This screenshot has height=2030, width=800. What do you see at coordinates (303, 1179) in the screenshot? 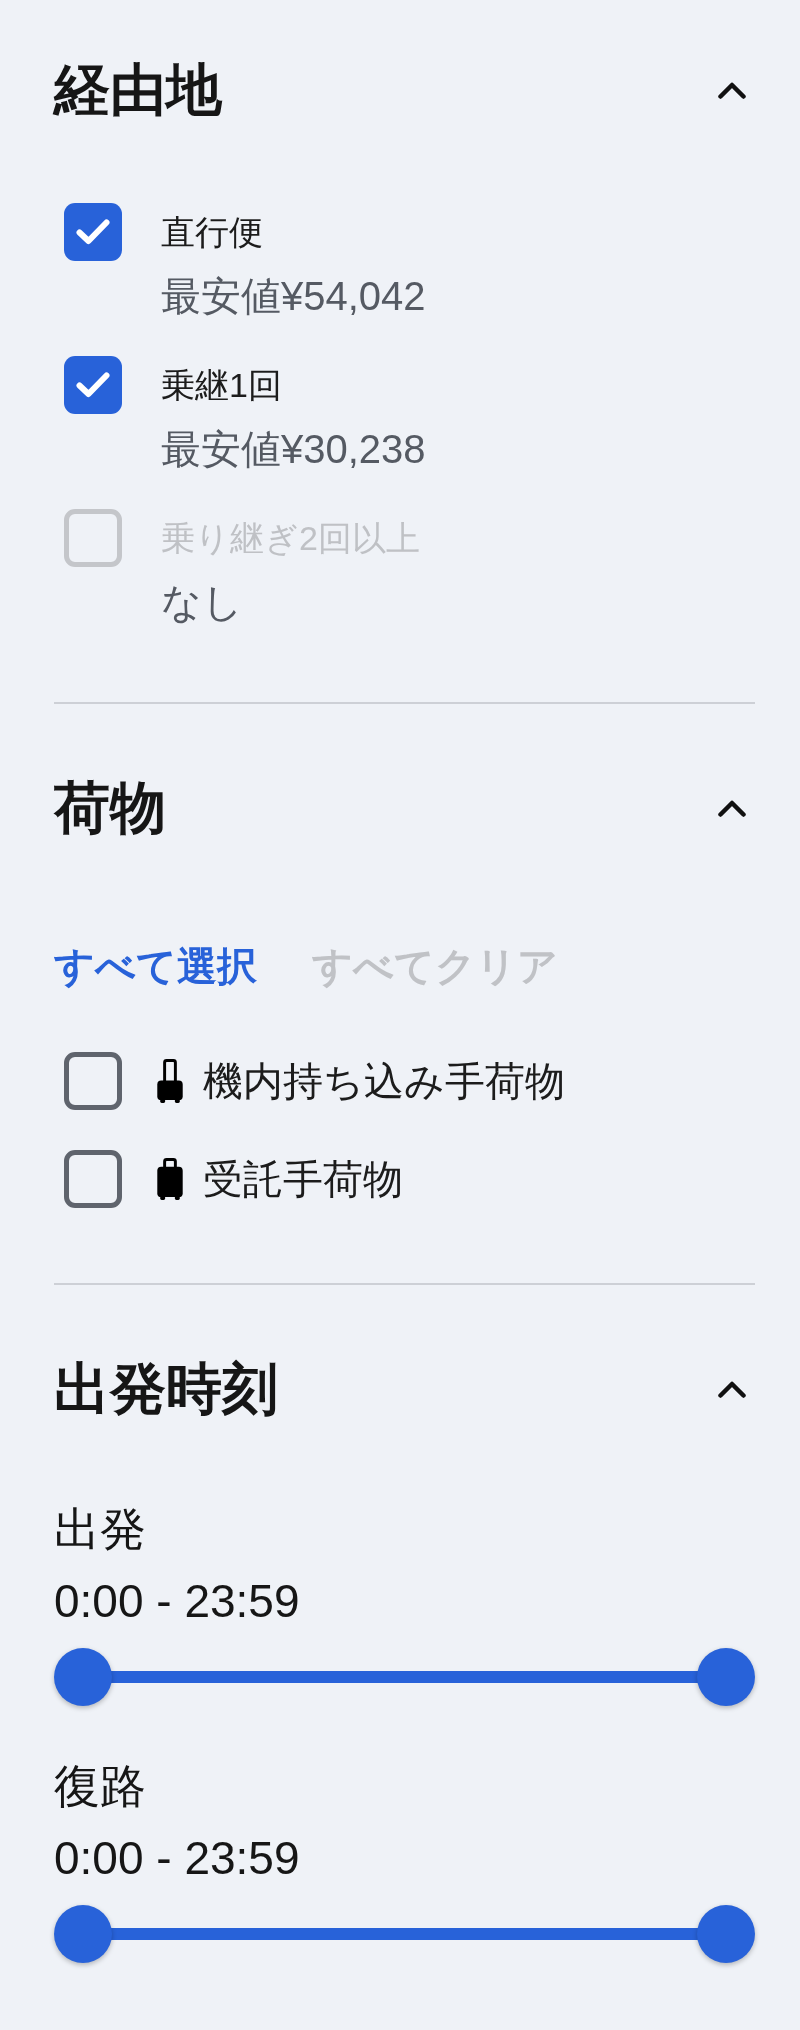
I see `option-label: 受託手荷物` at bounding box center [303, 1179].